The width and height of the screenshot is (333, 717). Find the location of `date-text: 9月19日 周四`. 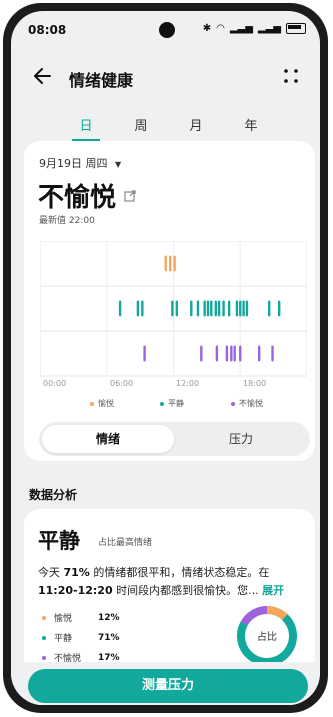

date-text: 9月19日 周四 is located at coordinates (73, 163).